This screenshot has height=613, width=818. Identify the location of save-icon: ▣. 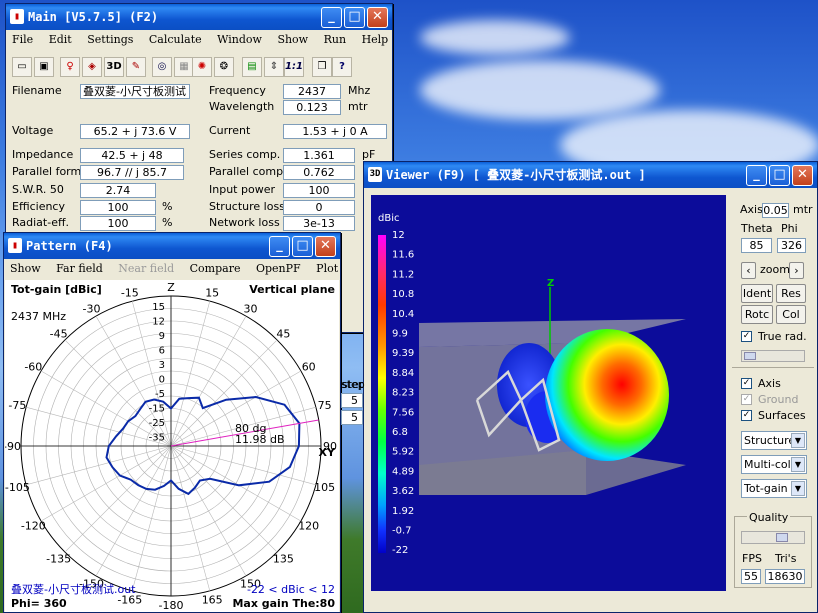
(44, 67).